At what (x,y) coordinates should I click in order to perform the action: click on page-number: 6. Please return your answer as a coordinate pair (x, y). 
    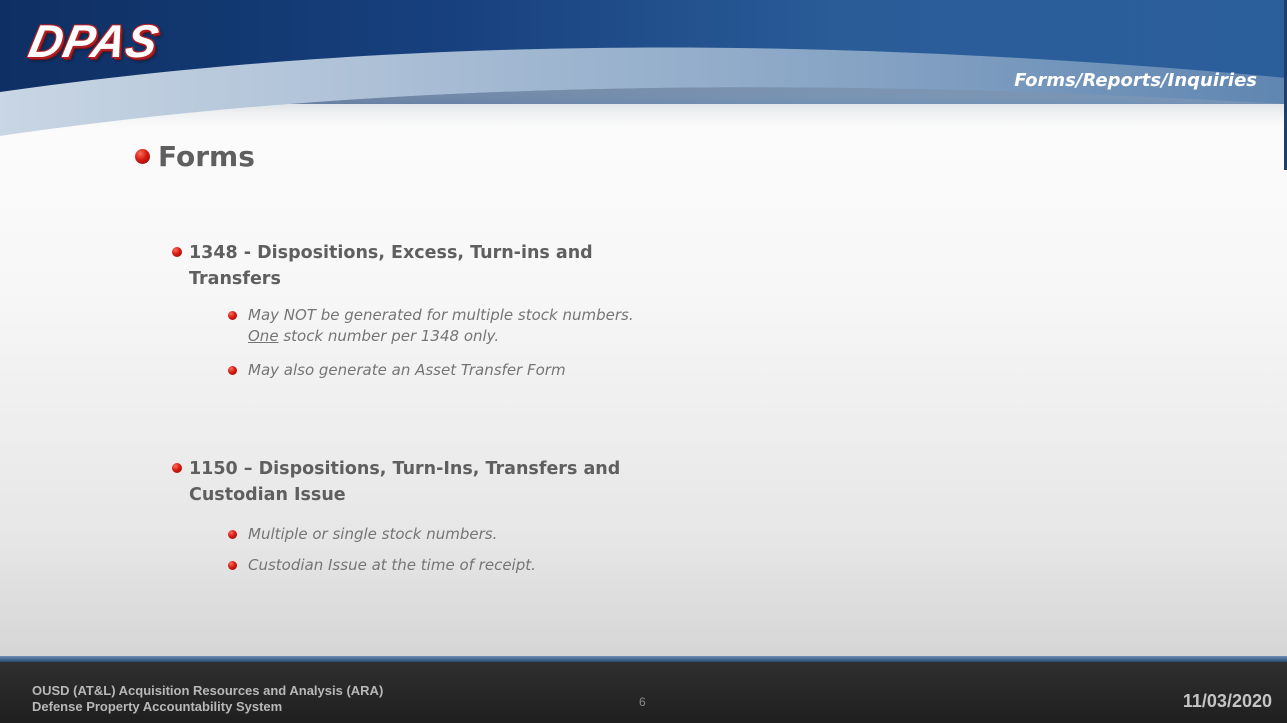
    Looking at the image, I should click on (642, 702).